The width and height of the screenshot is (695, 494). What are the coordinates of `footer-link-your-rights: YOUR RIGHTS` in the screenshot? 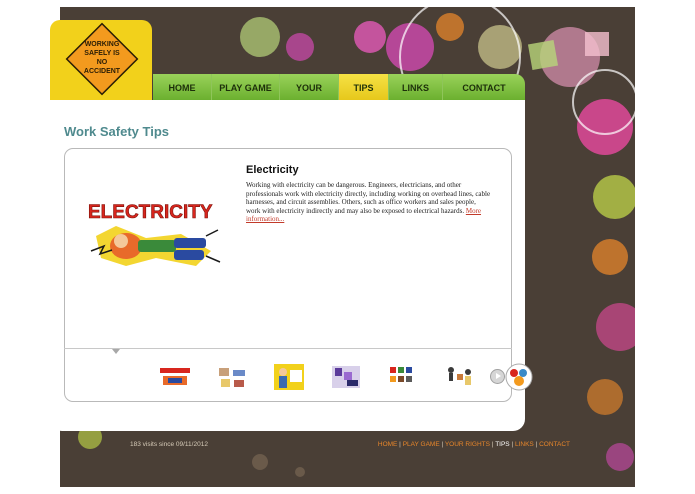 It's located at (467, 444).